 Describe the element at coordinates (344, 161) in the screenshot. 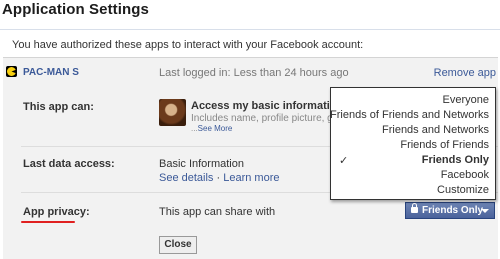

I see `check-icon: ✓` at that location.